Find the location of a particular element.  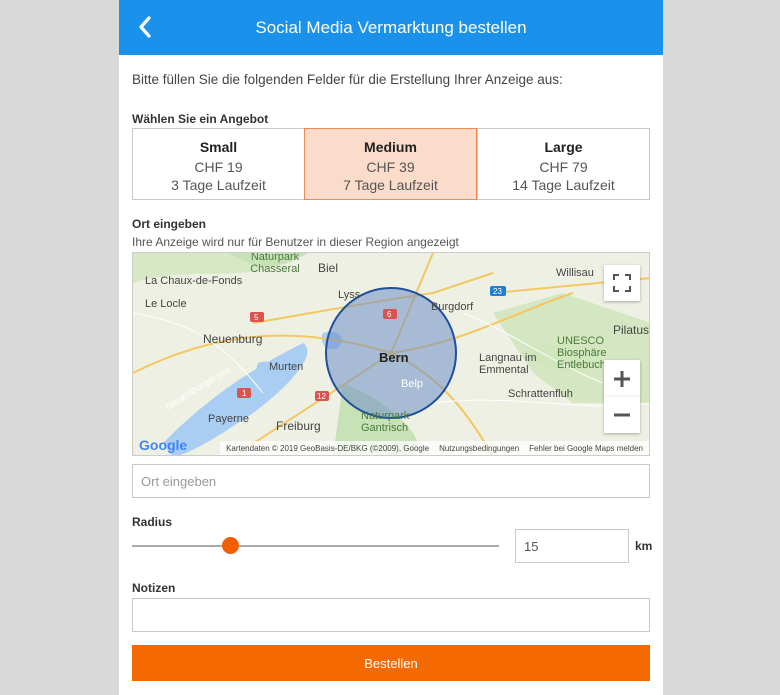

minus-icon is located at coordinates (622, 415).